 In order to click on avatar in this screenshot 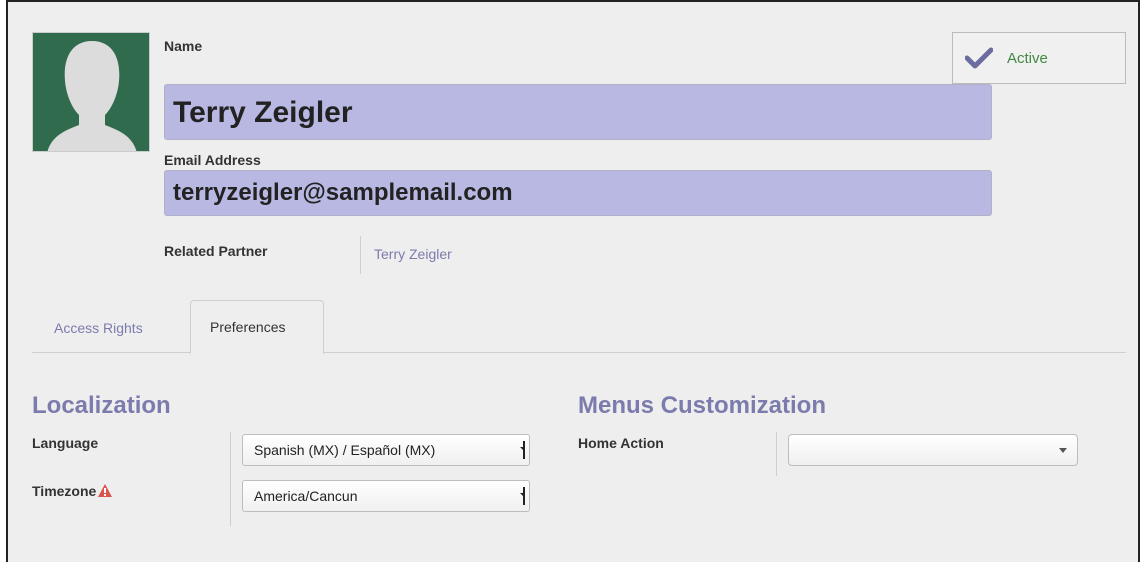, I will do `click(91, 92)`.